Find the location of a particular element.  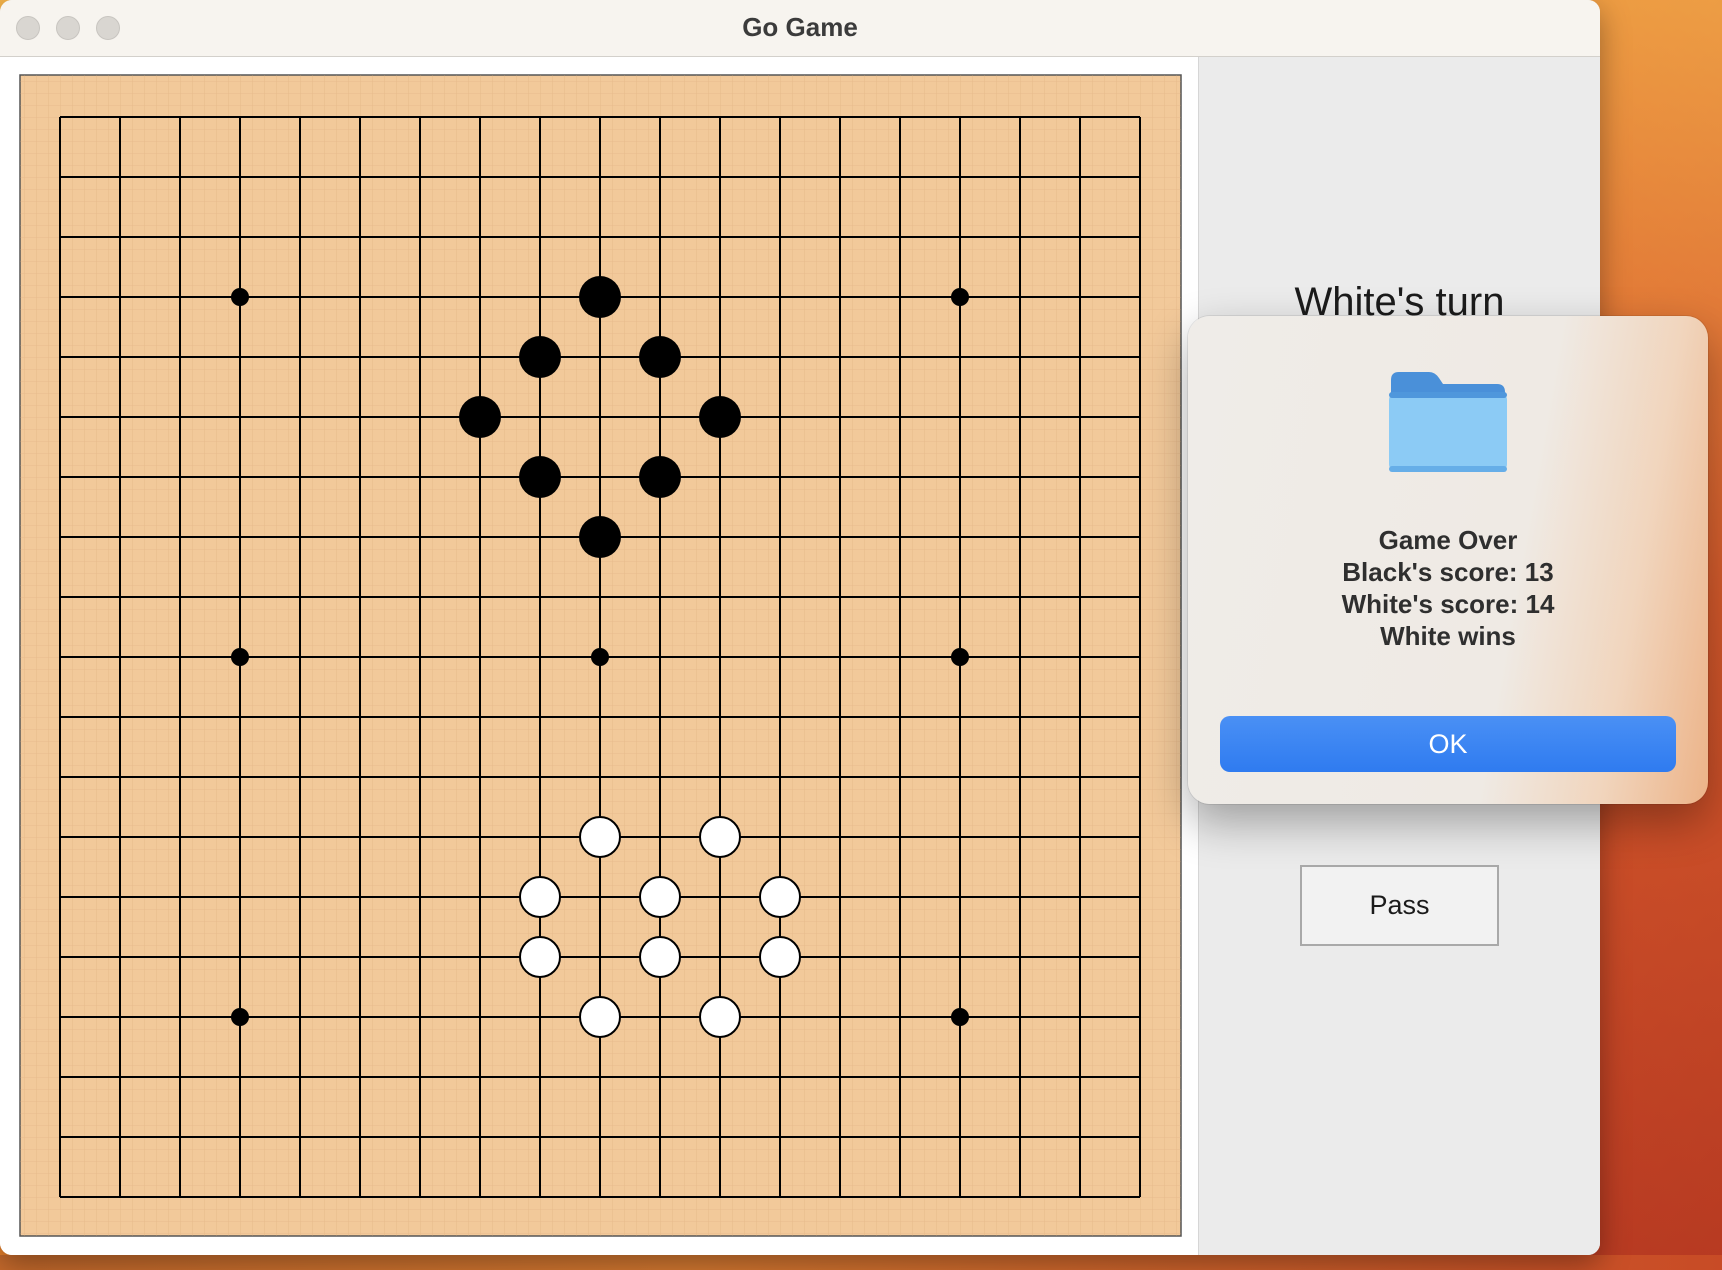

white-score: White's score: 14 is located at coordinates (1448, 604).